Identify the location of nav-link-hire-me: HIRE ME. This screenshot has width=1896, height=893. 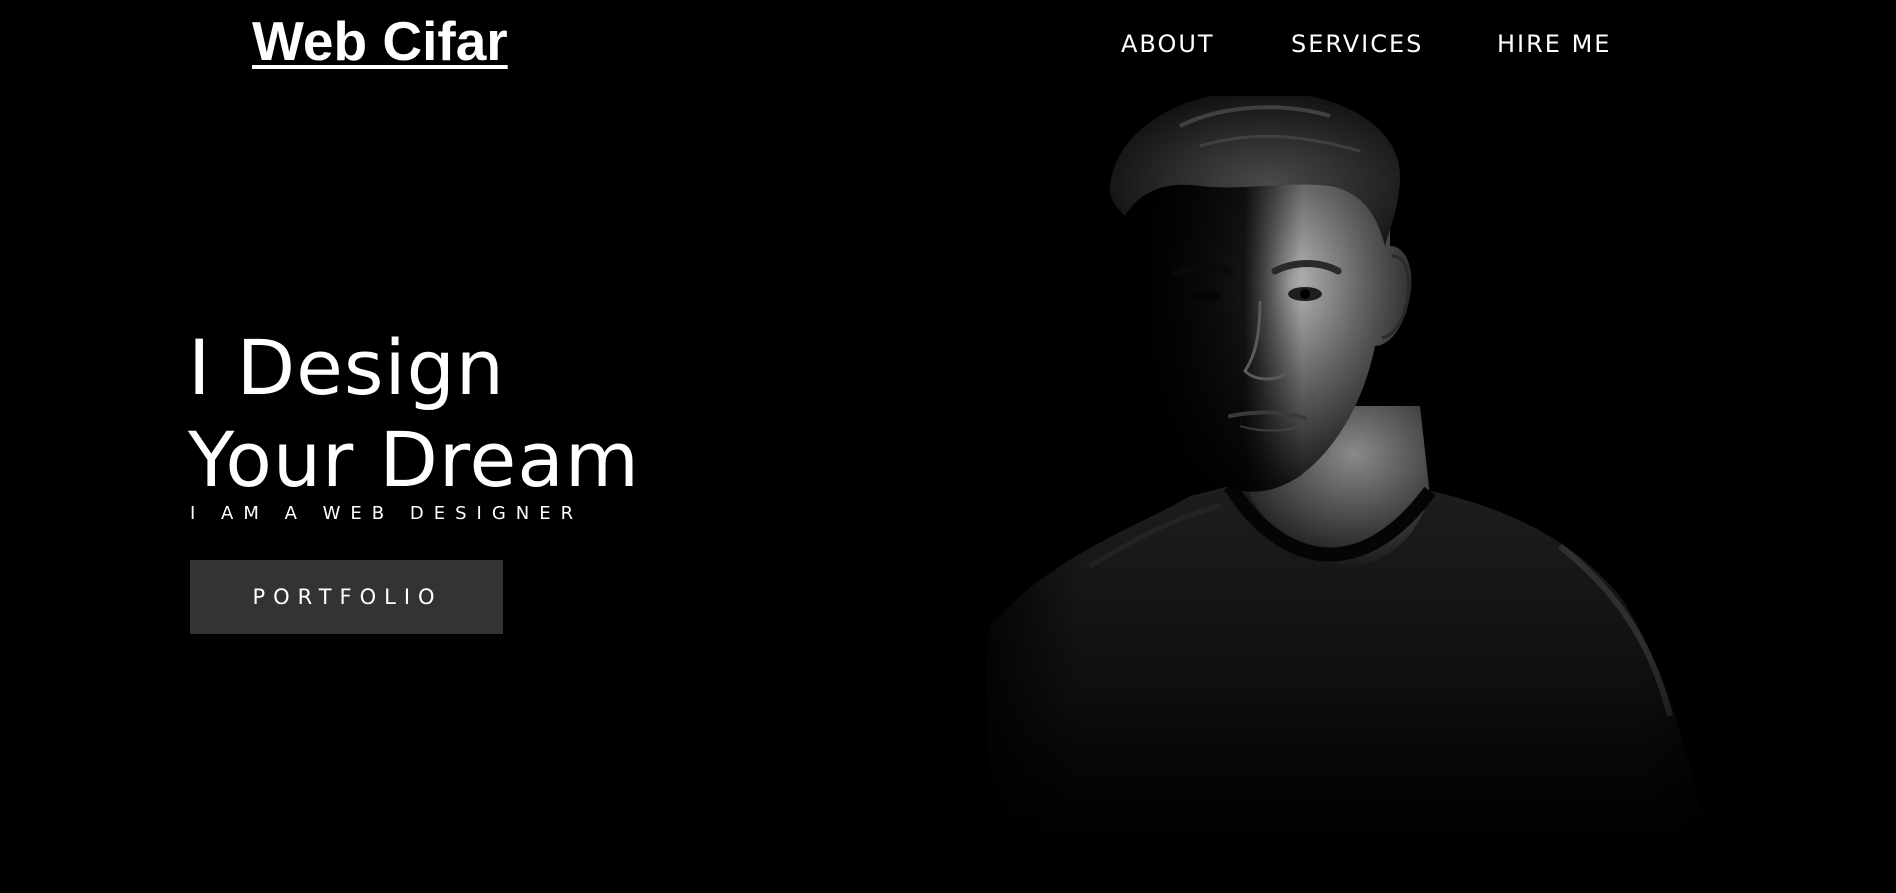
(1554, 44).